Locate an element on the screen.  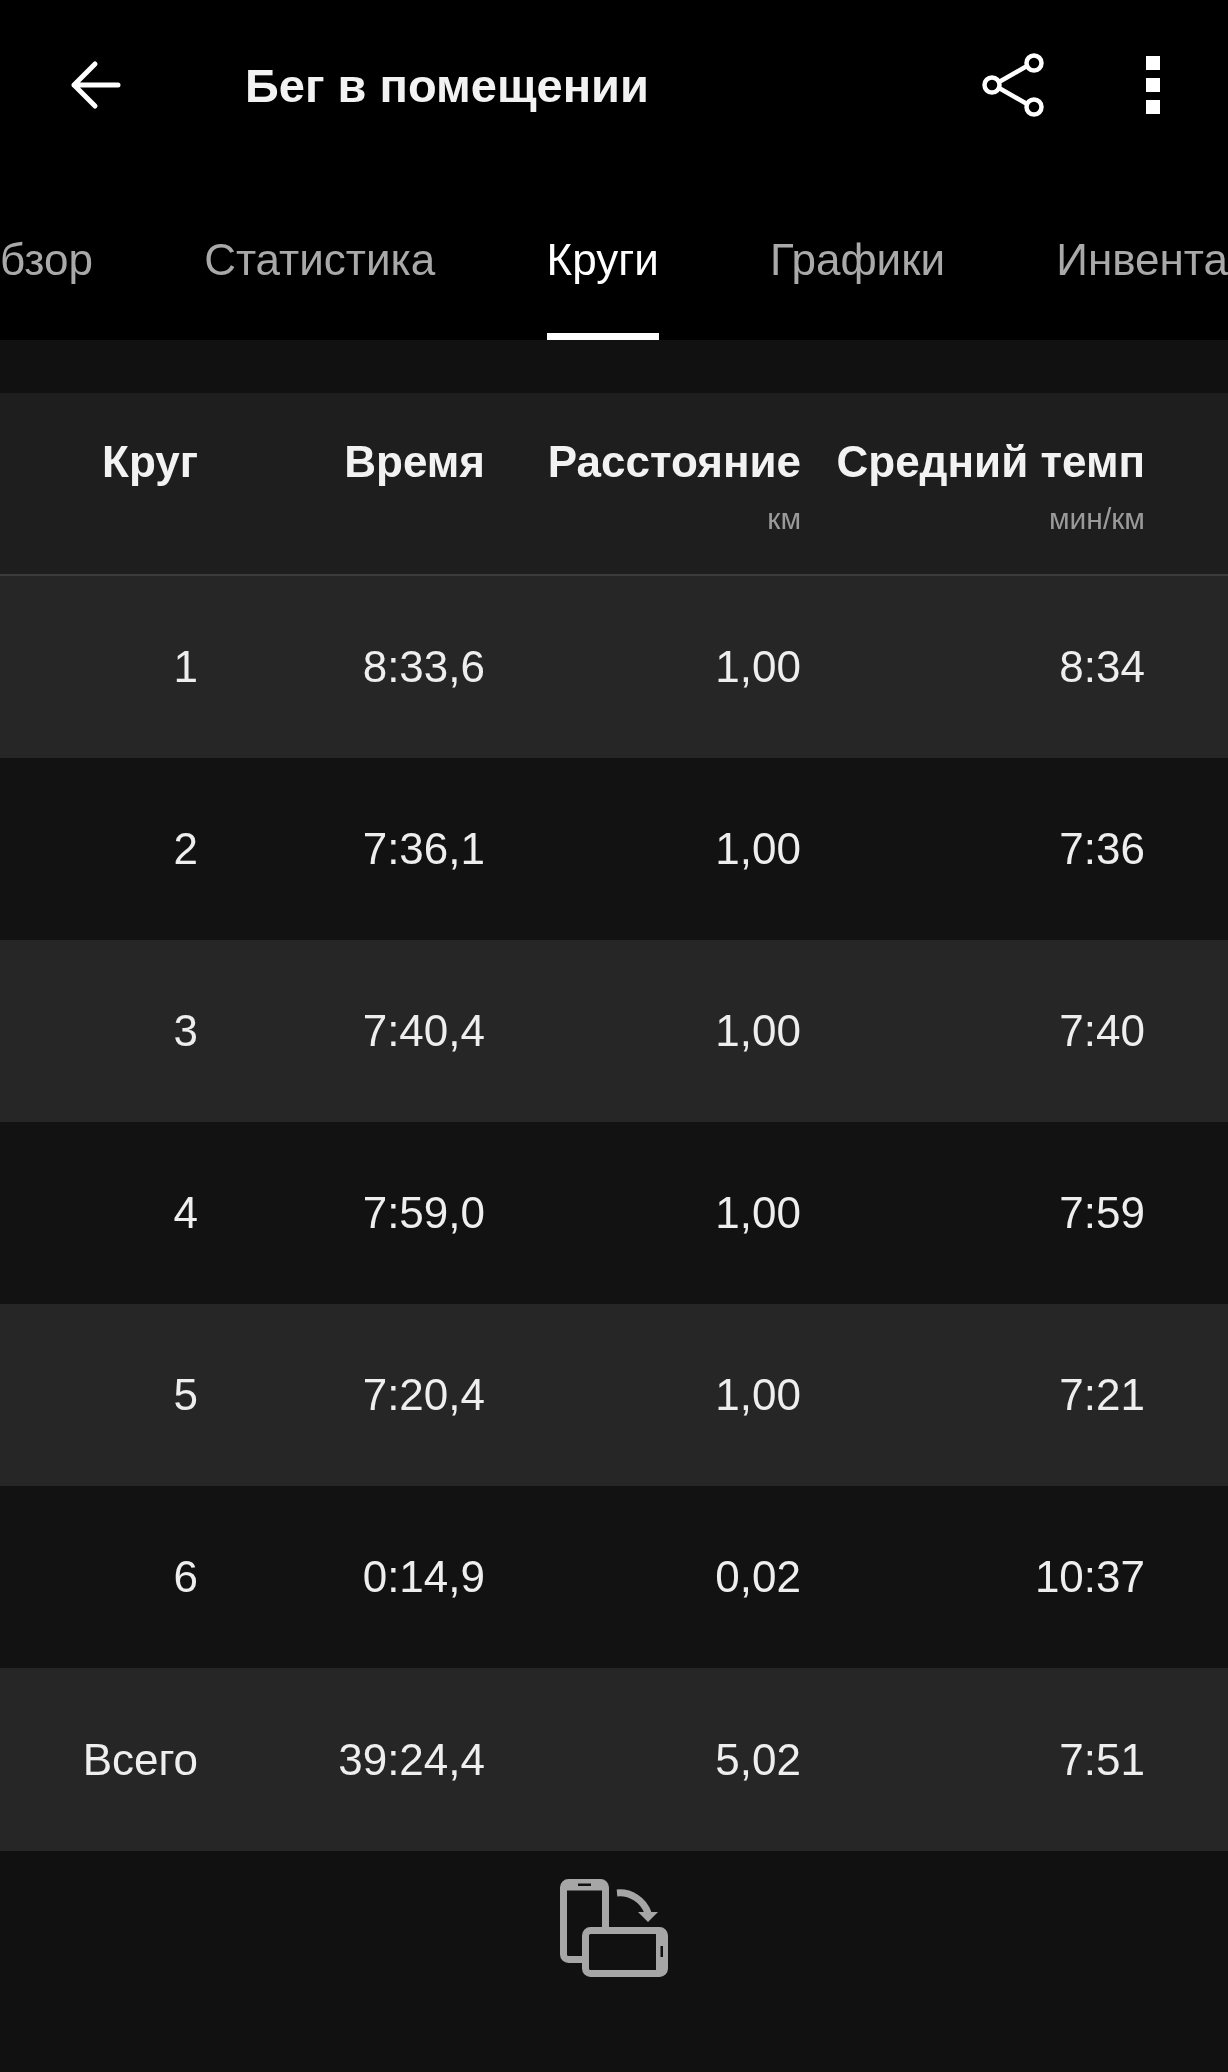
table-cell-text: 7:59,0 is located at coordinates (423, 1213).